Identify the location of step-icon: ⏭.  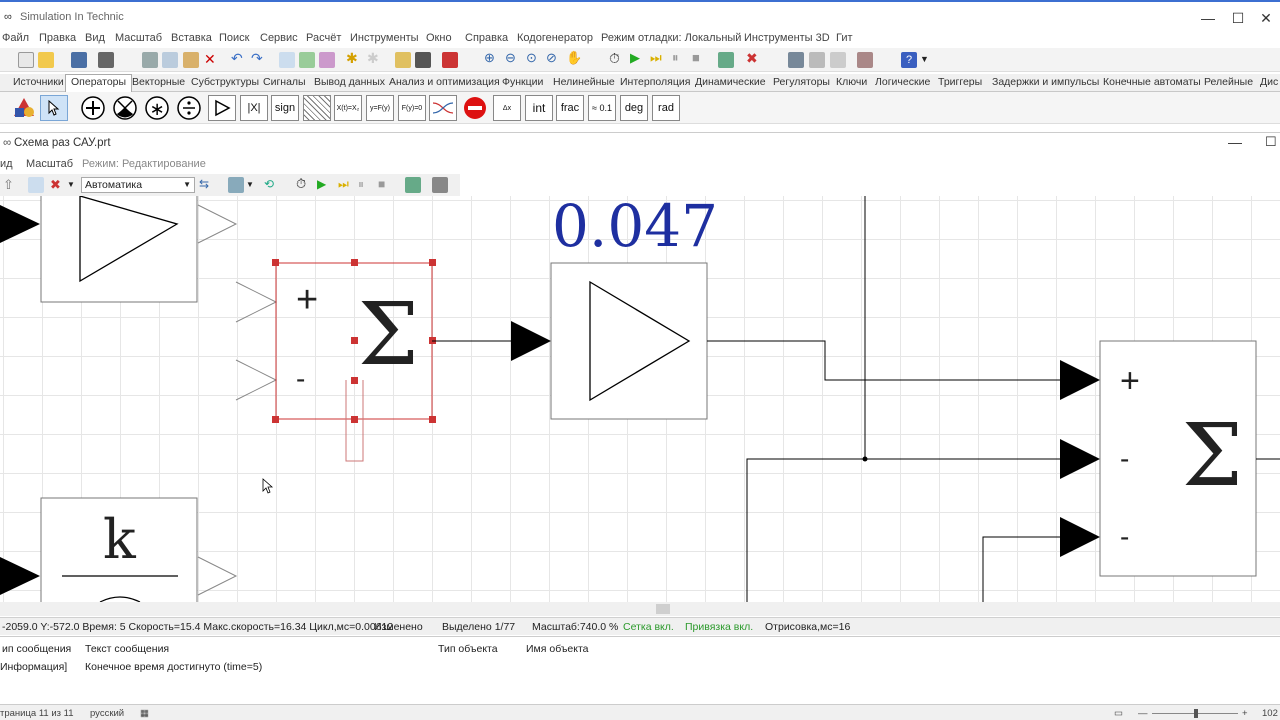
(658, 58).